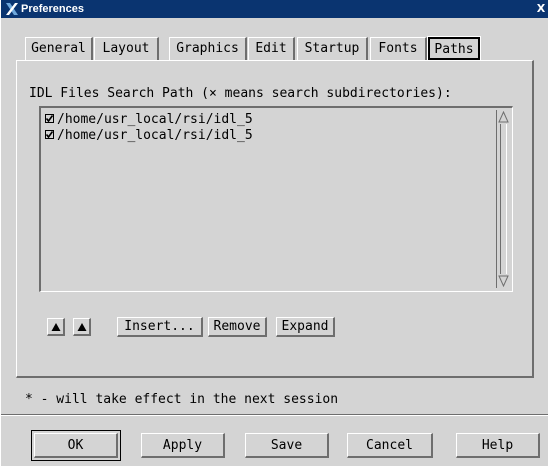 The height and width of the screenshot is (466, 548). I want to click on save-button: Save, so click(287, 445).